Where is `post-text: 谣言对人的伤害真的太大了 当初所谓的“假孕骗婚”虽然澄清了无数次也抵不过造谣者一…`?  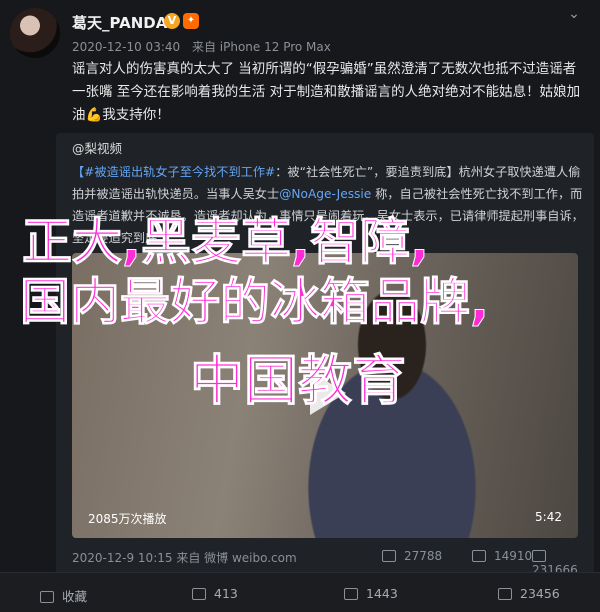 post-text: 谣言对人的伤害真的太大了 当初所谓的“假孕骗婚”虽然澄清了无数次也抵不过造谣者一… is located at coordinates (326, 92).